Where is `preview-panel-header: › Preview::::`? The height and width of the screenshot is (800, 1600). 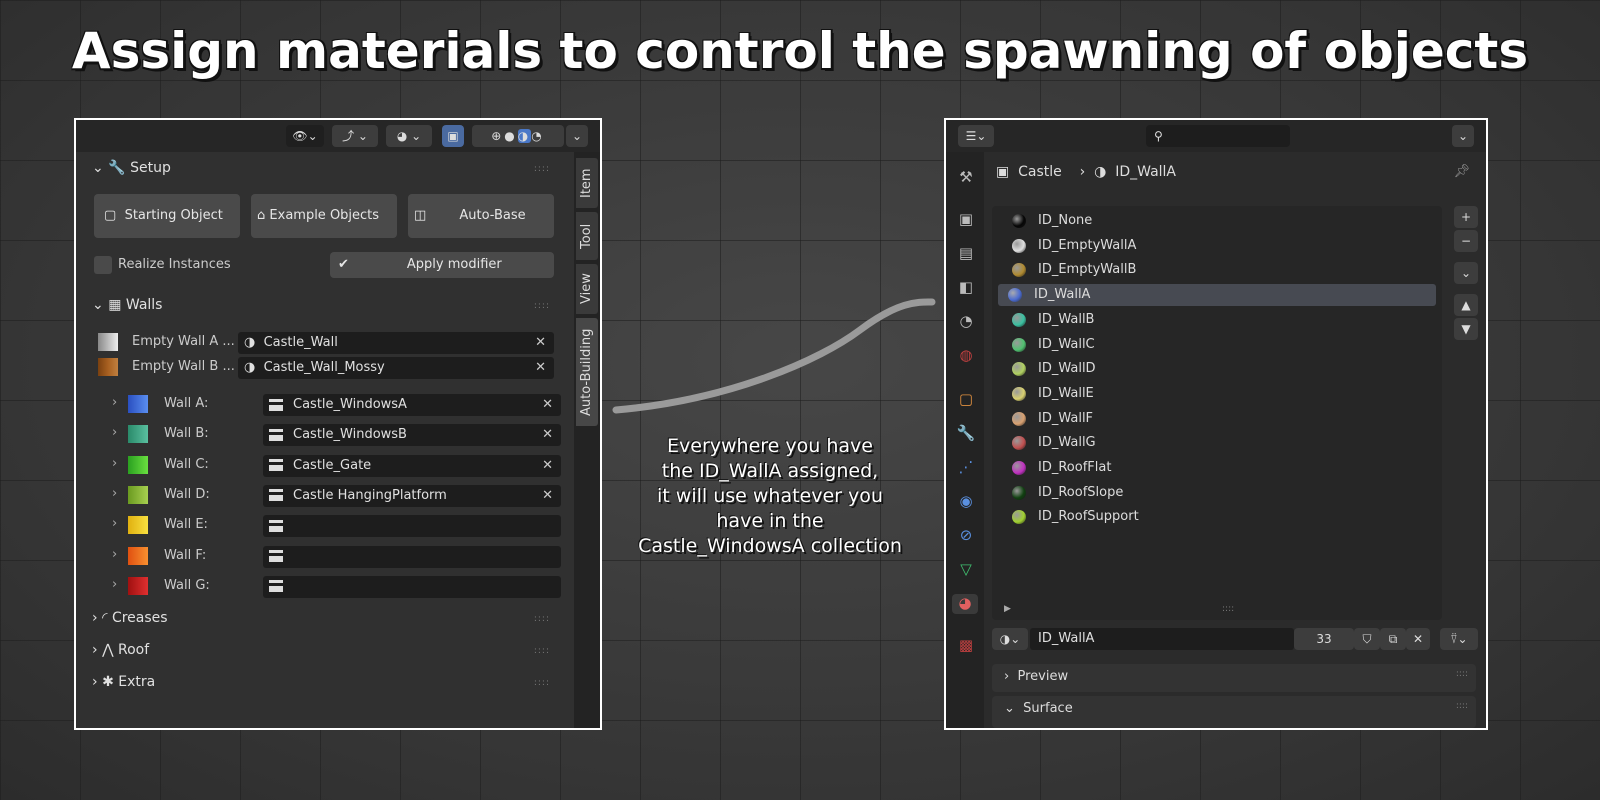
preview-panel-header: › Preview:::: is located at coordinates (1234, 678).